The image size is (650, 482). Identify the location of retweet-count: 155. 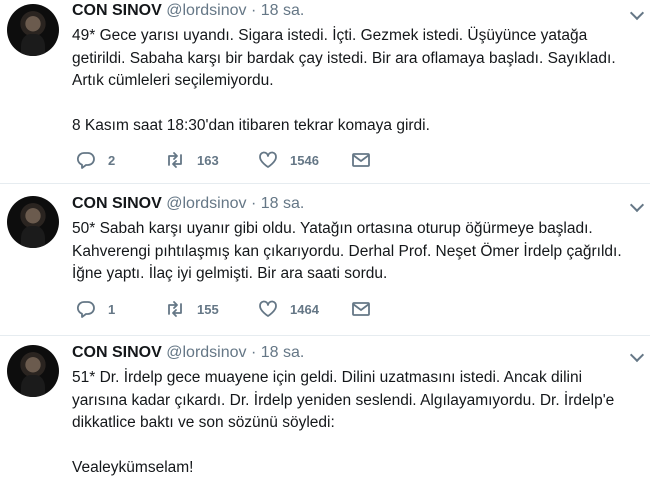
(208, 309).